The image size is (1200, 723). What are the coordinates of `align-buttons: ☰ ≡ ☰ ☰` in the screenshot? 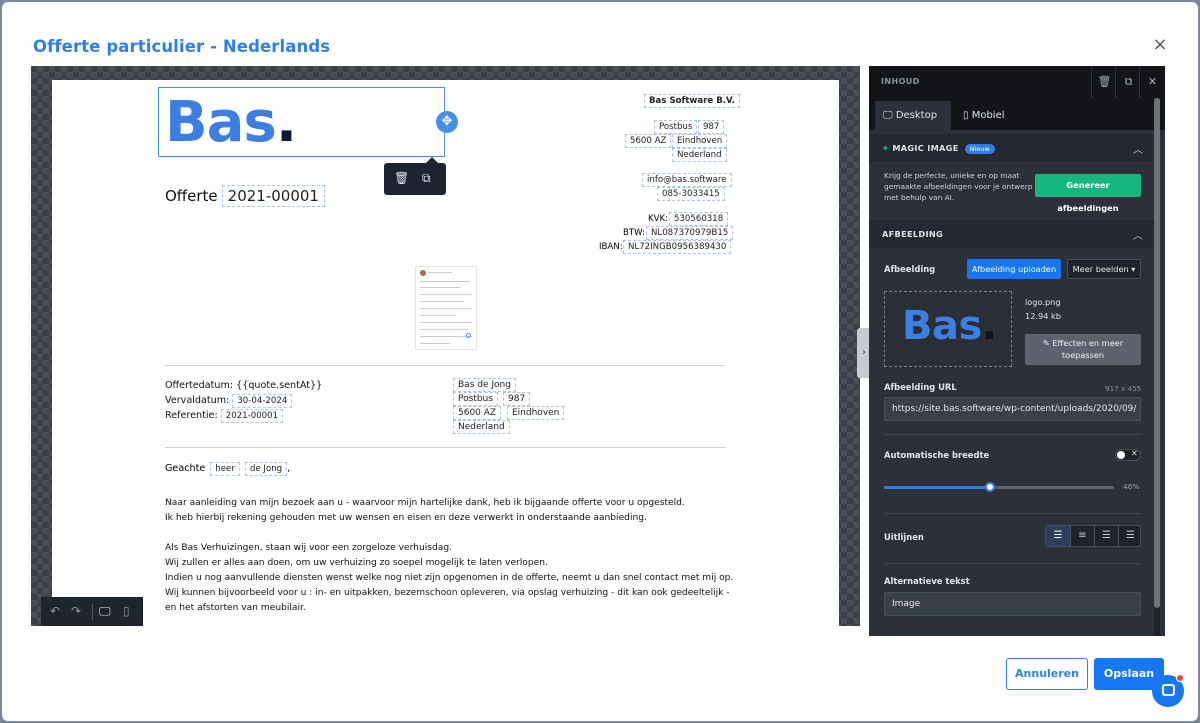 It's located at (1093, 536).